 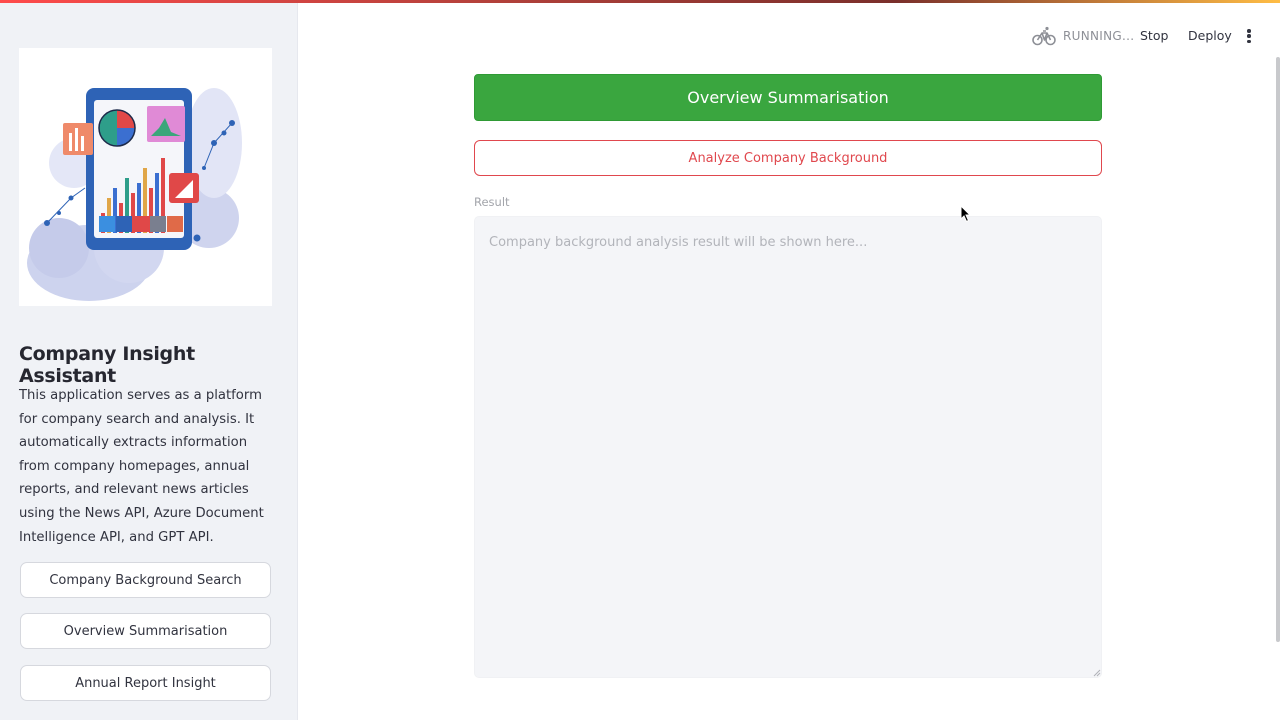 What do you see at coordinates (1044, 36) in the screenshot?
I see `running-bicycle-icon` at bounding box center [1044, 36].